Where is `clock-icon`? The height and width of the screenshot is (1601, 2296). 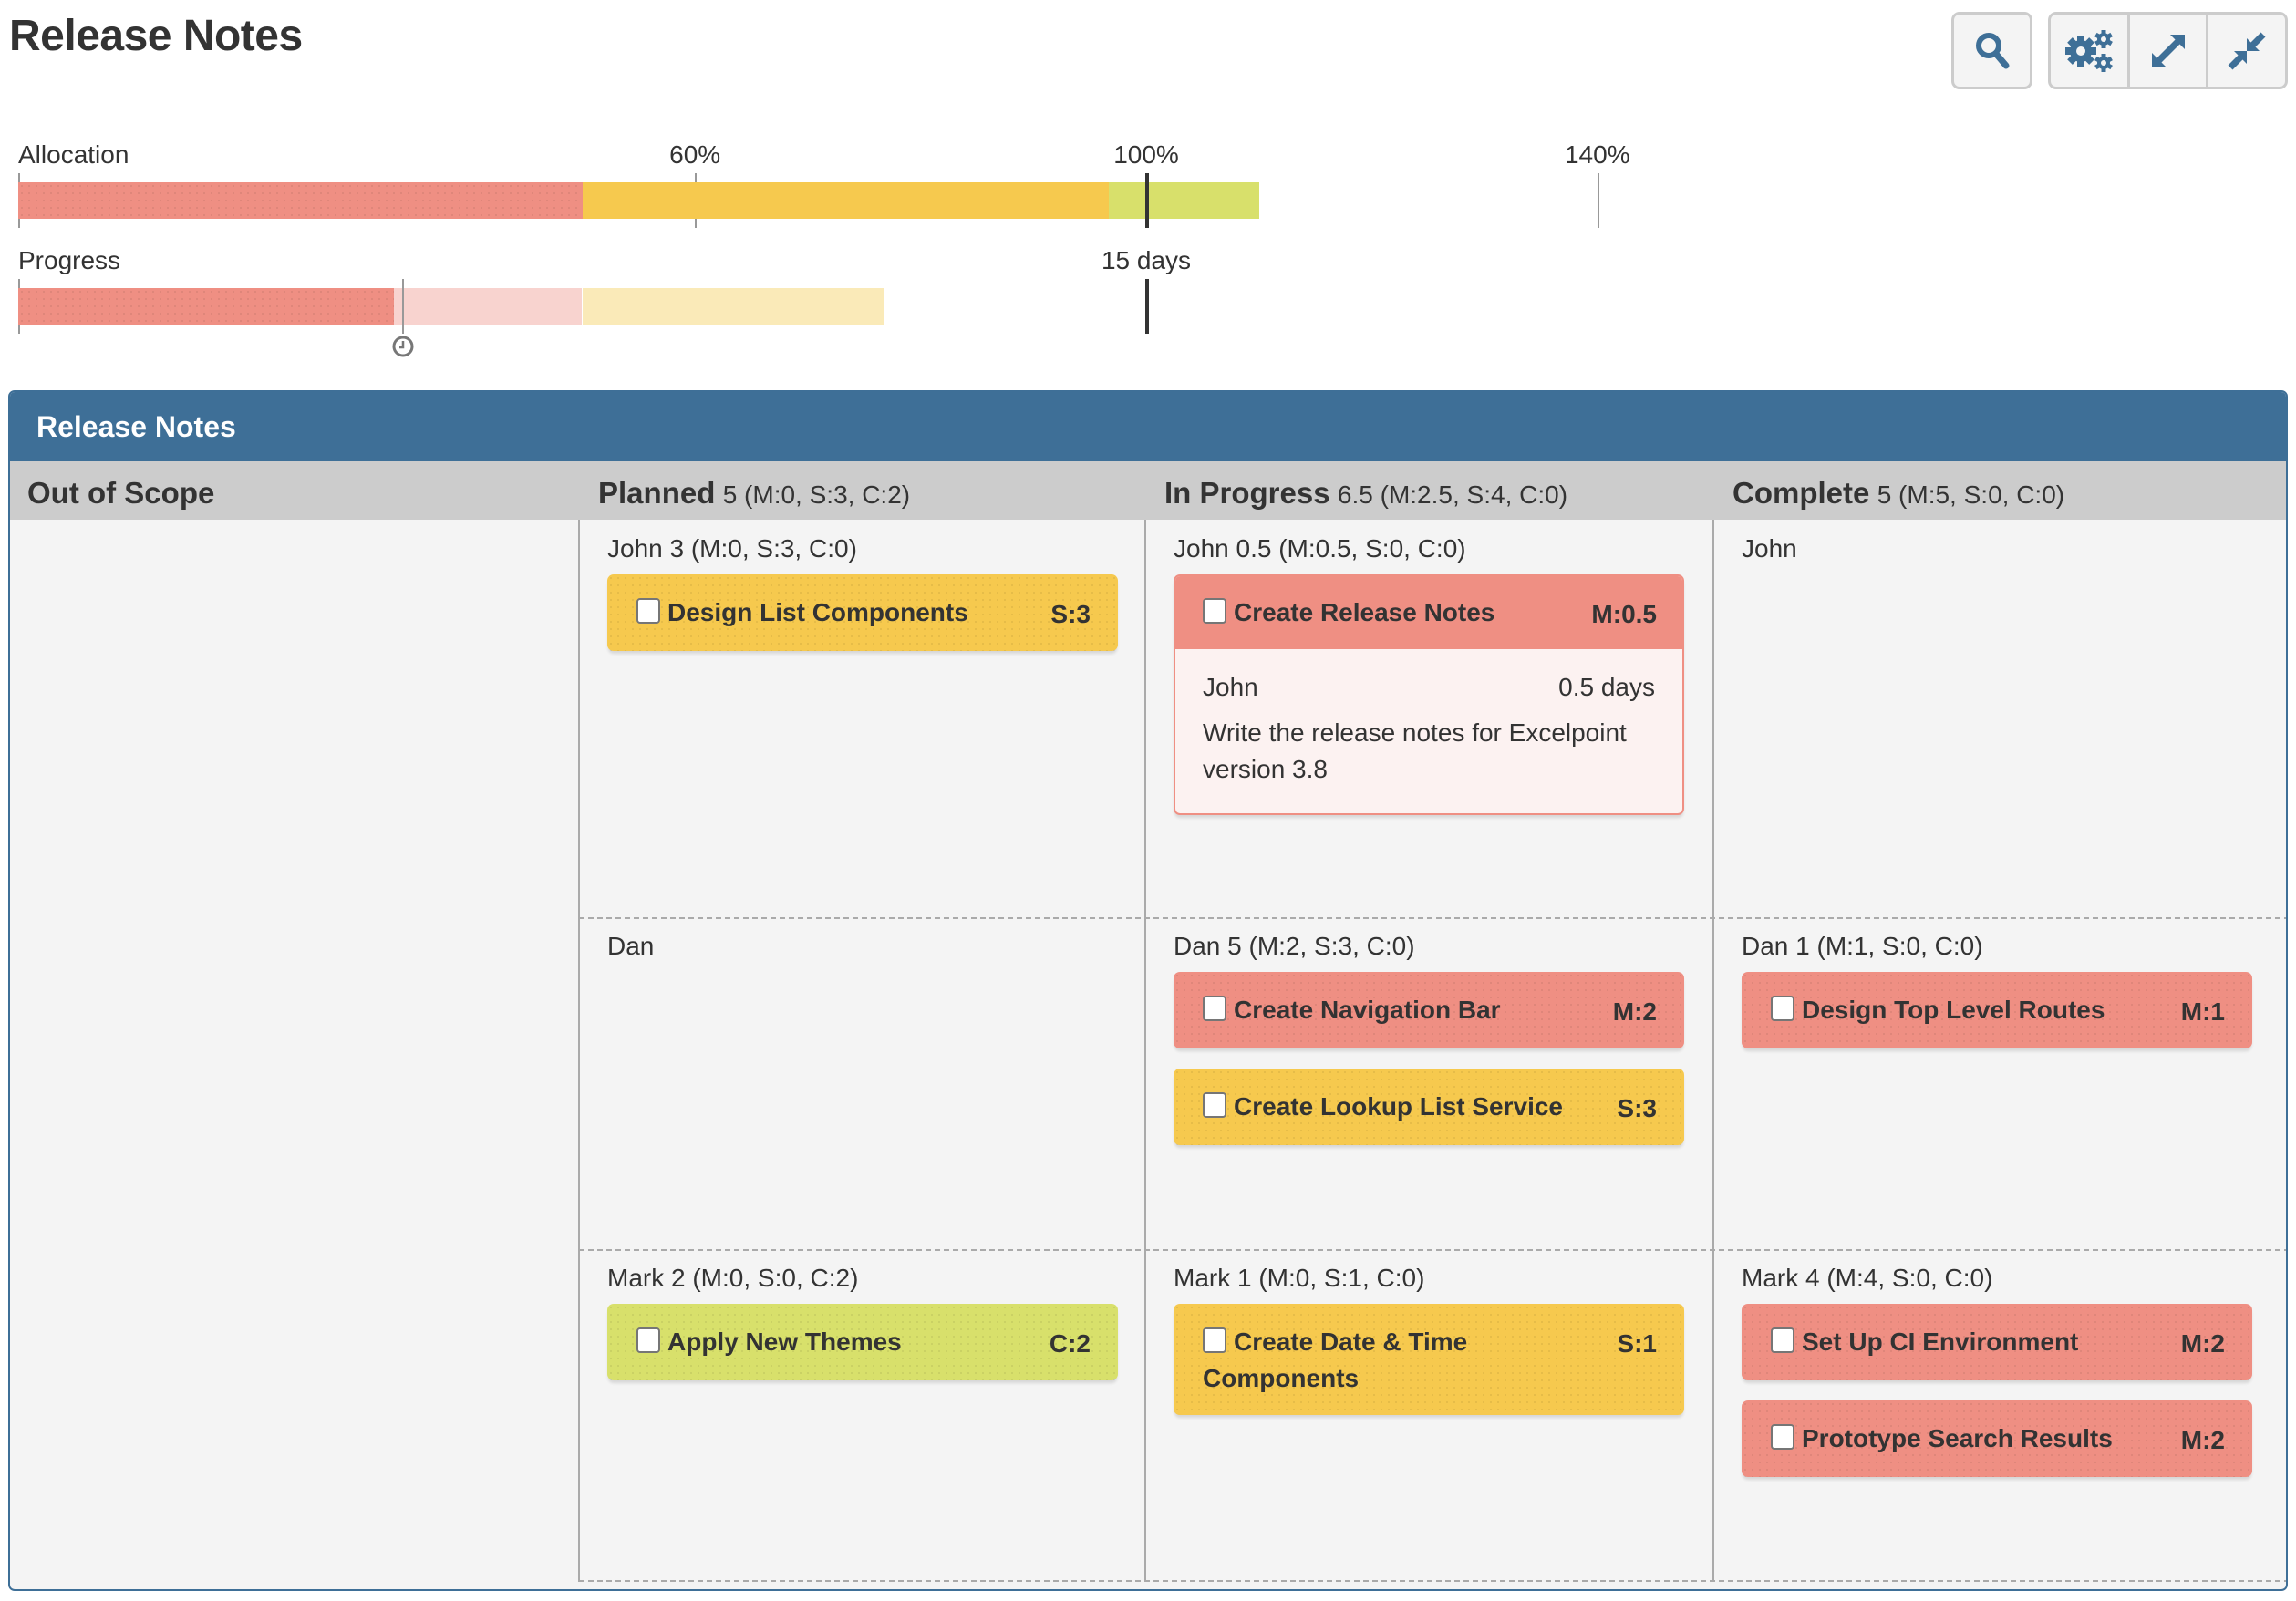 clock-icon is located at coordinates (403, 346).